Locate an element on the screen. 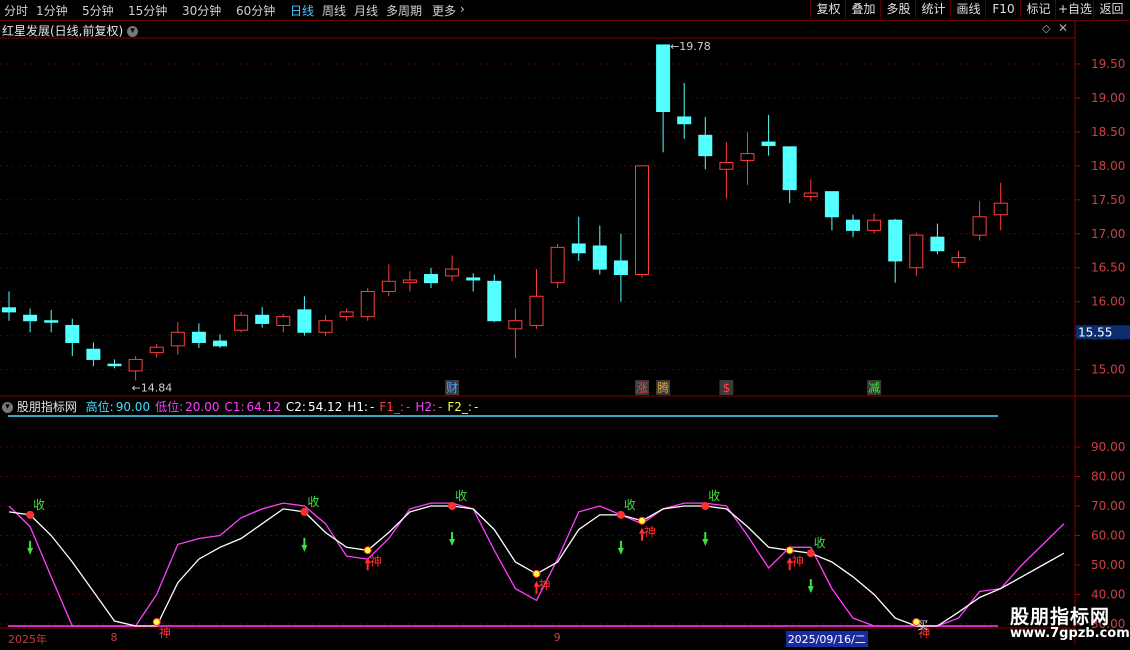  axis-tick-label: 60.00 is located at coordinates (1108, 536).